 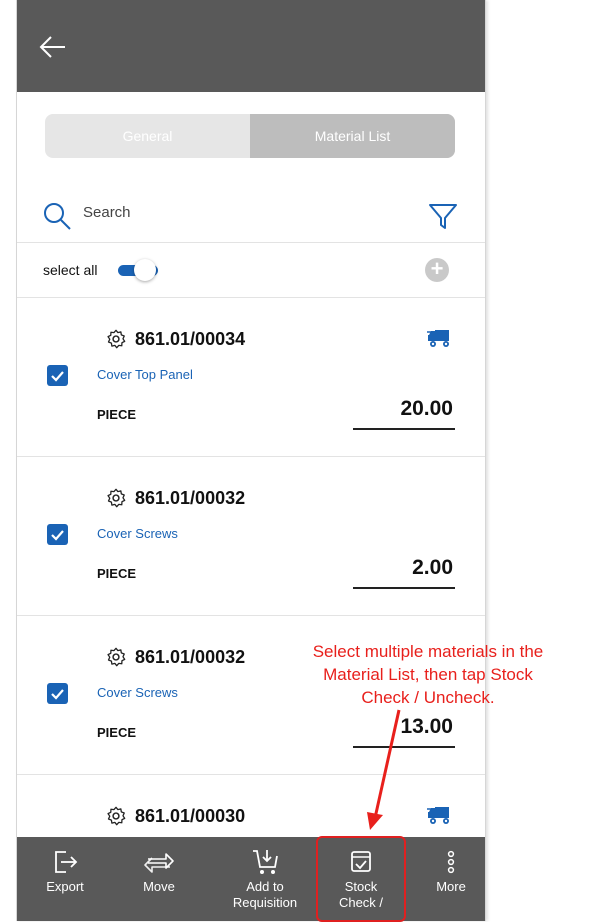 I want to click on material-code: 861.01/00030, so click(x=190, y=816).